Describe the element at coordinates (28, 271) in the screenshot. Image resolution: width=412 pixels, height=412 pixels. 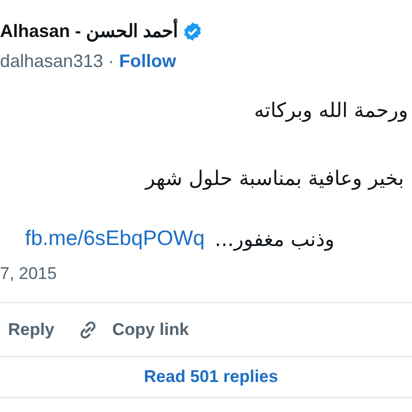
I see `tweet-date: 7, 2015` at that location.